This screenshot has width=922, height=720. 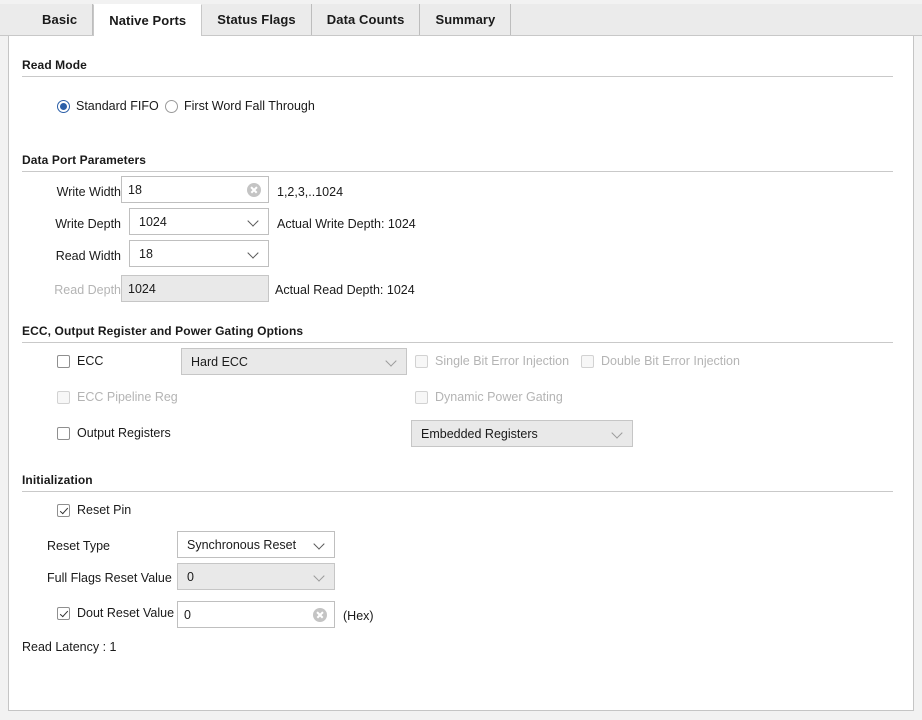 I want to click on checkbox-output-registers-label: Output Registers, so click(x=124, y=433).